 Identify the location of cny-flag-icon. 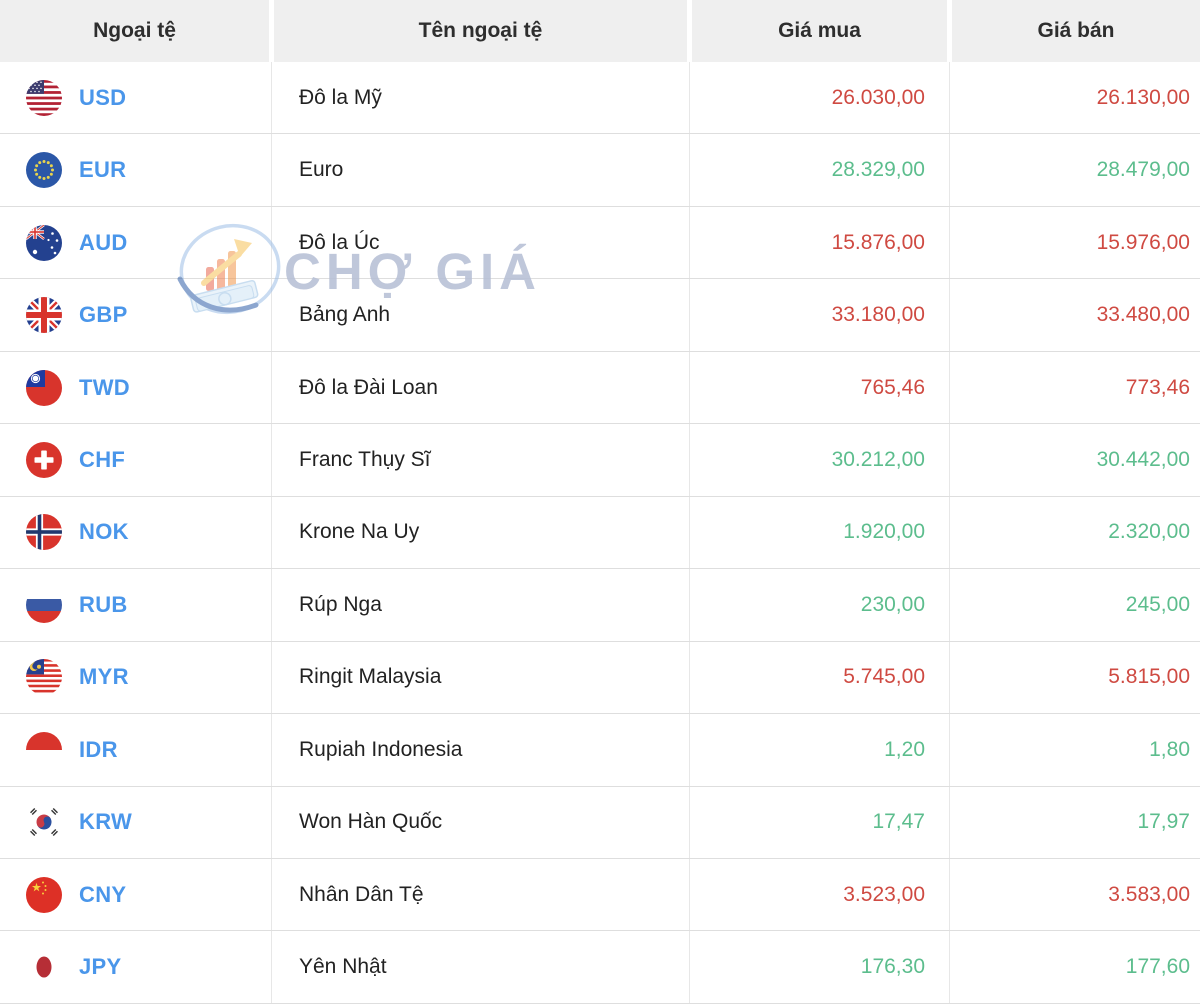
(44, 894).